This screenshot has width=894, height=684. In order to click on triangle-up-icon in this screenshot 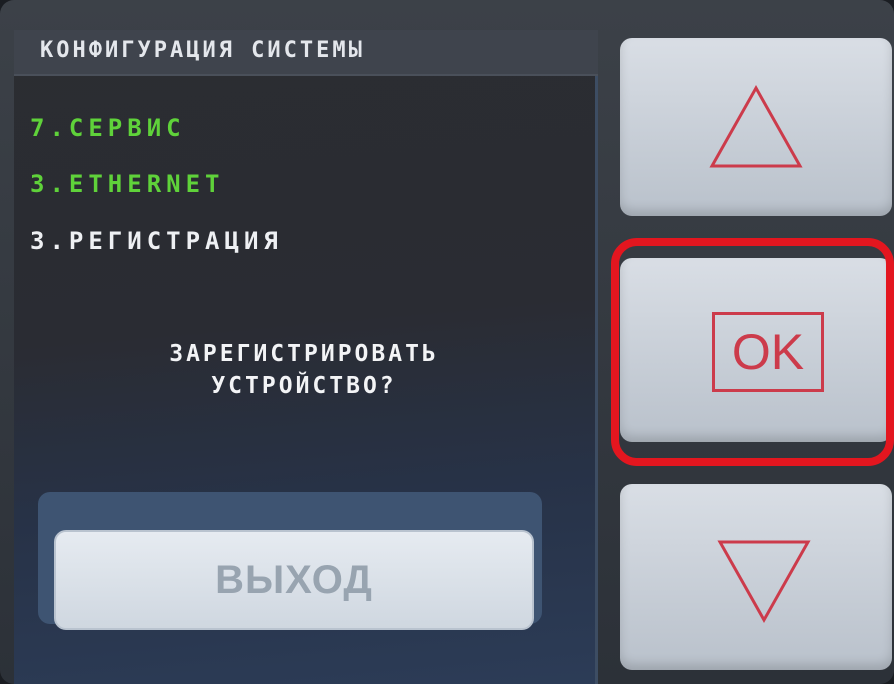, I will do `click(756, 126)`.